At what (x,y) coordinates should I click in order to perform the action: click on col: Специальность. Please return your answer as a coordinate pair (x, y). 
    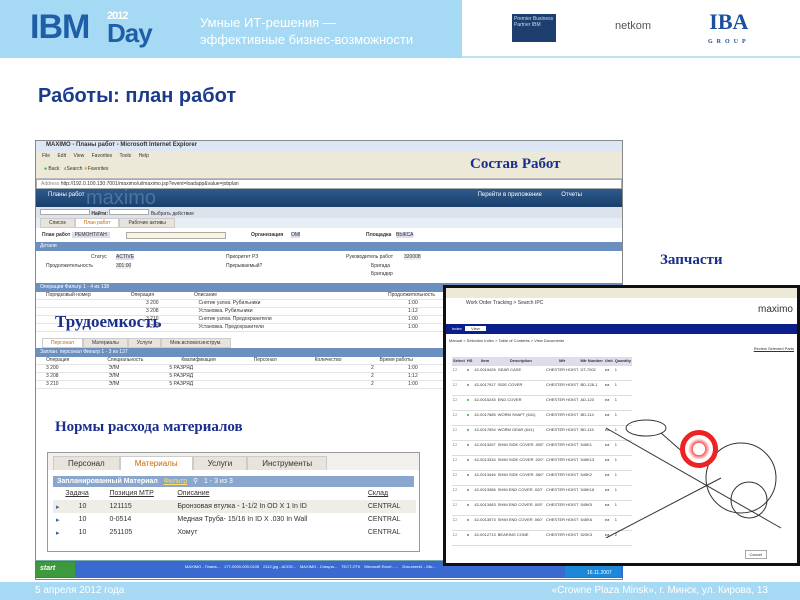
    Looking at the image, I should click on (125, 360).